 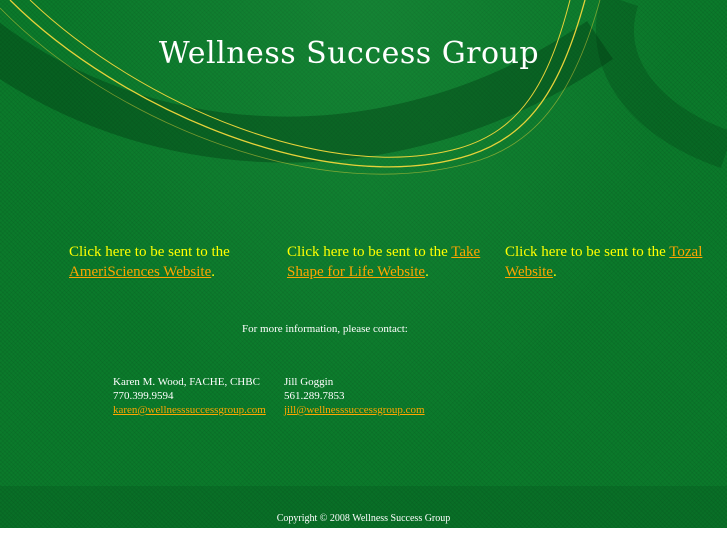 I want to click on contact-phone: 561.289.7853, so click(x=314, y=396).